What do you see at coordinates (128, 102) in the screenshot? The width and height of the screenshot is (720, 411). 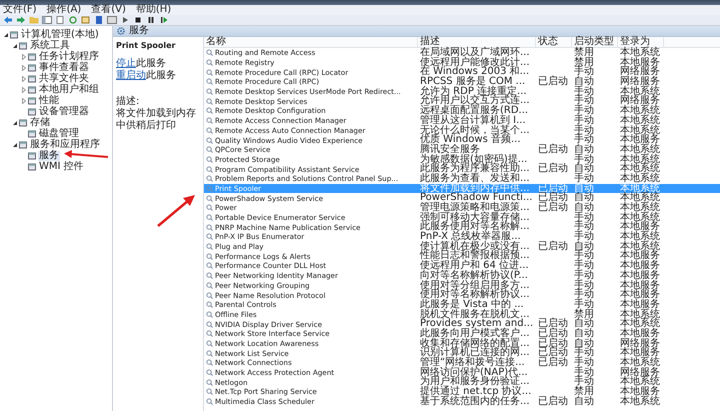 I see `description-label: 描述:` at bounding box center [128, 102].